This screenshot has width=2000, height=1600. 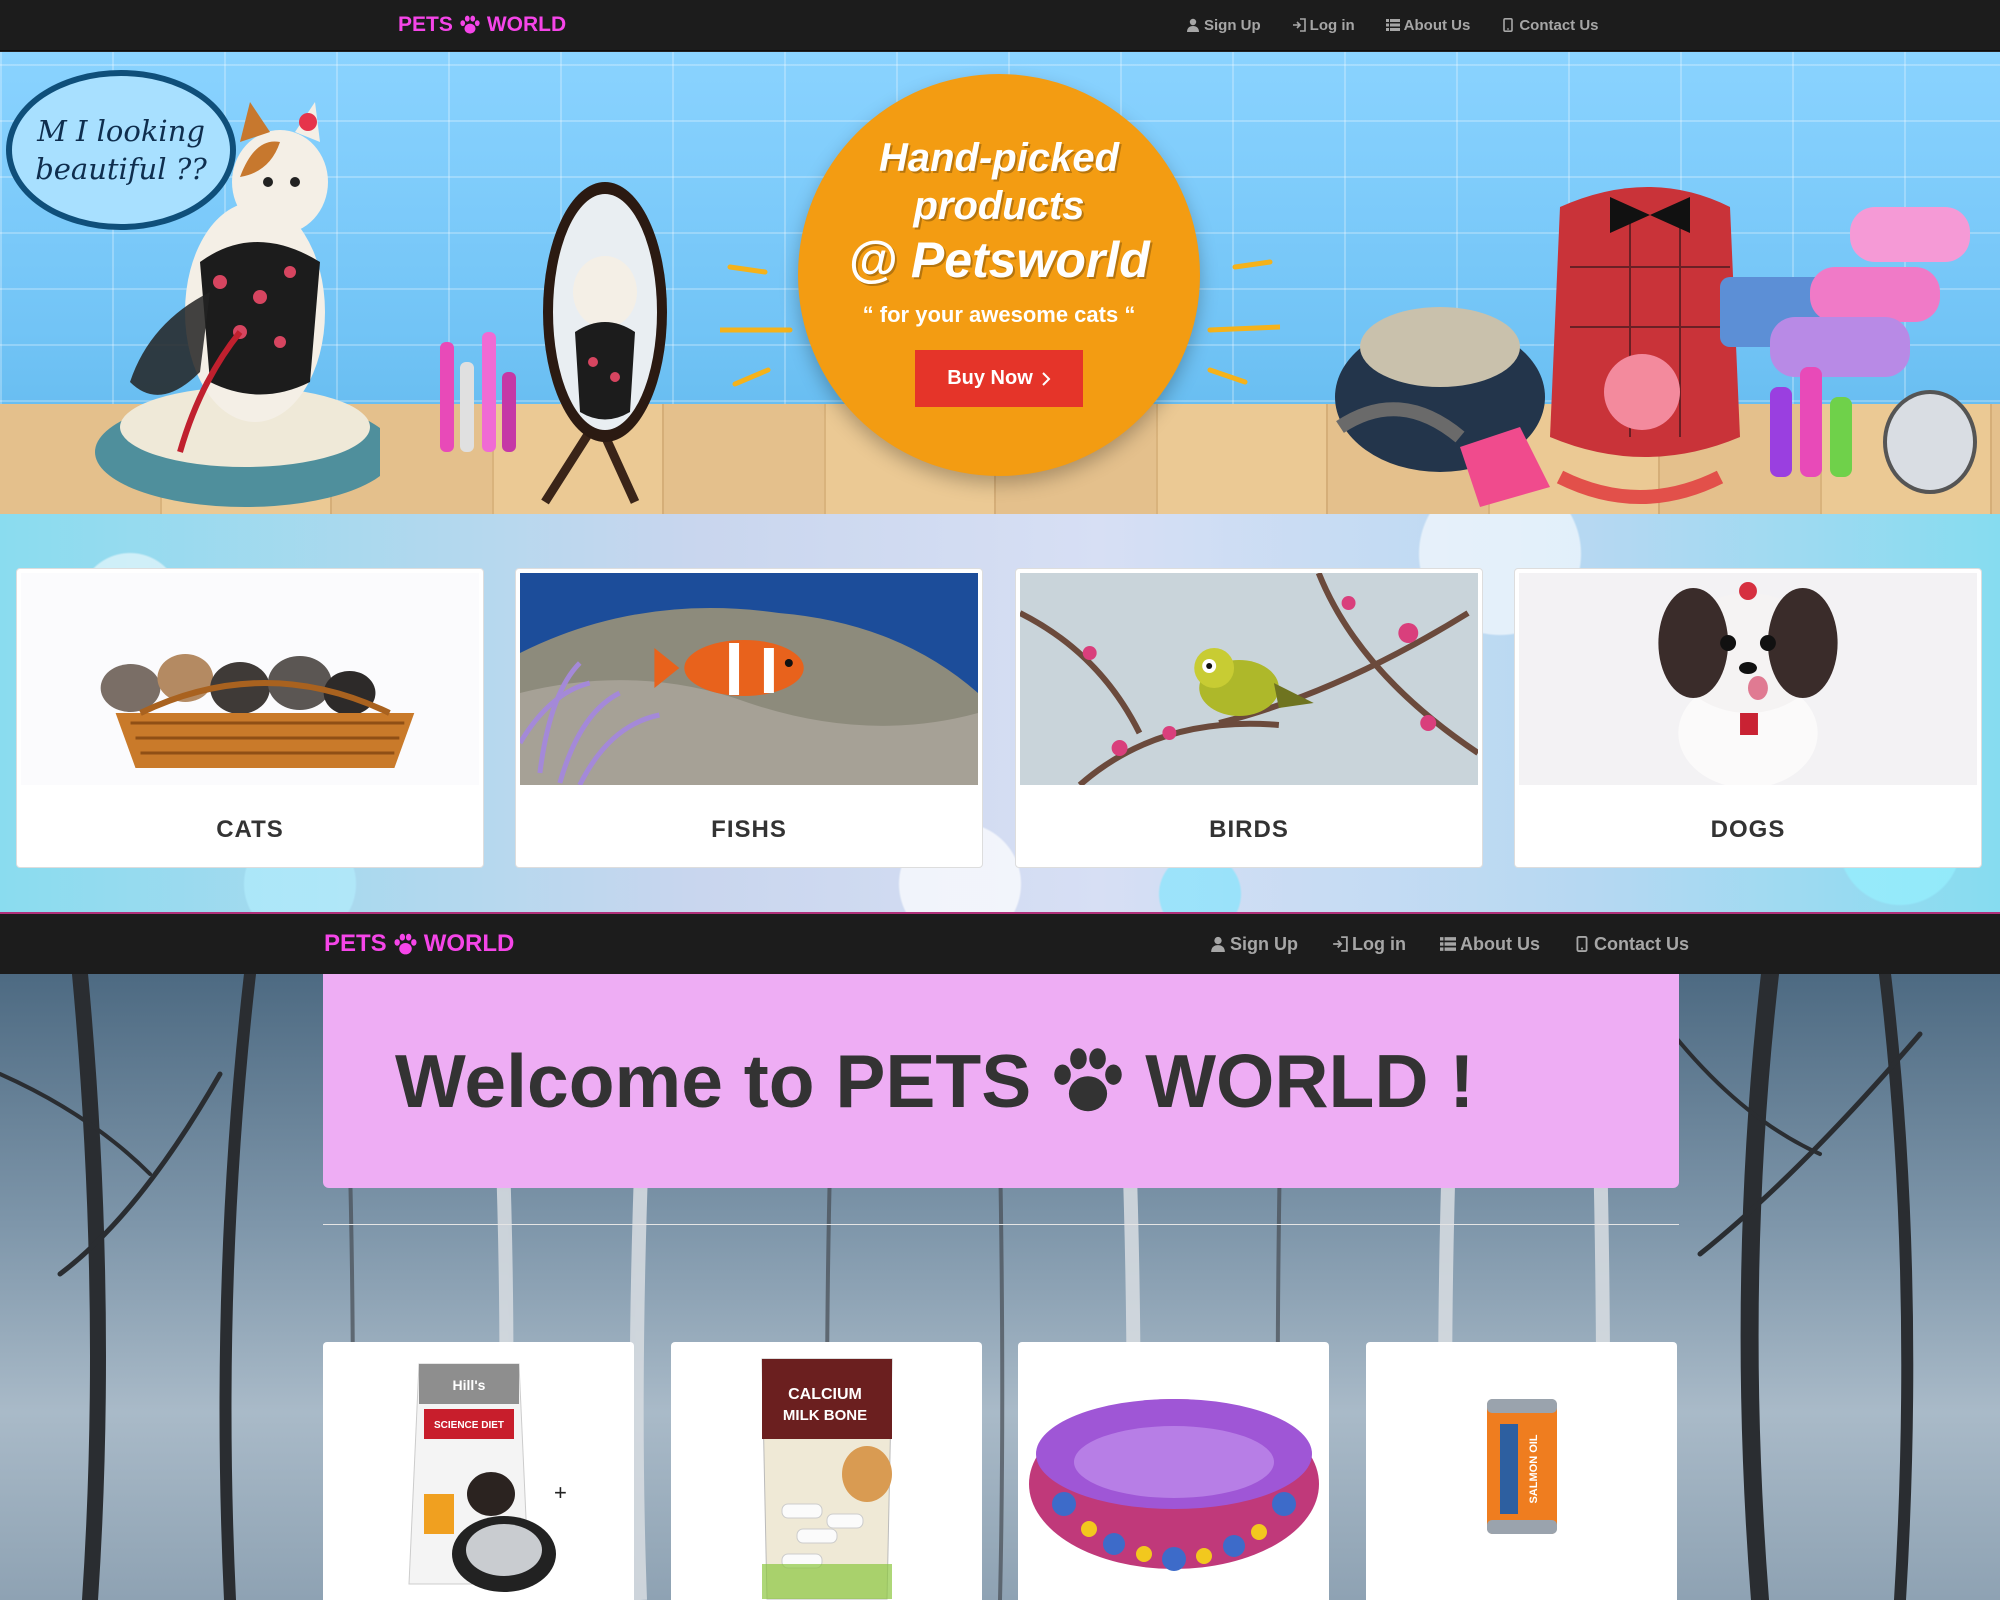 What do you see at coordinates (1559, 25) in the screenshot?
I see `contact-label: Contact Us` at bounding box center [1559, 25].